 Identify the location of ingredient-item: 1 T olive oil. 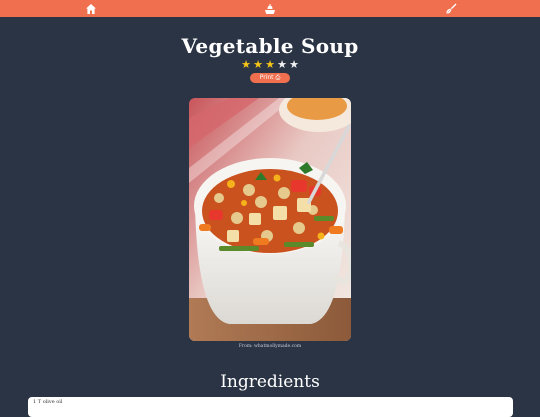
(48, 402).